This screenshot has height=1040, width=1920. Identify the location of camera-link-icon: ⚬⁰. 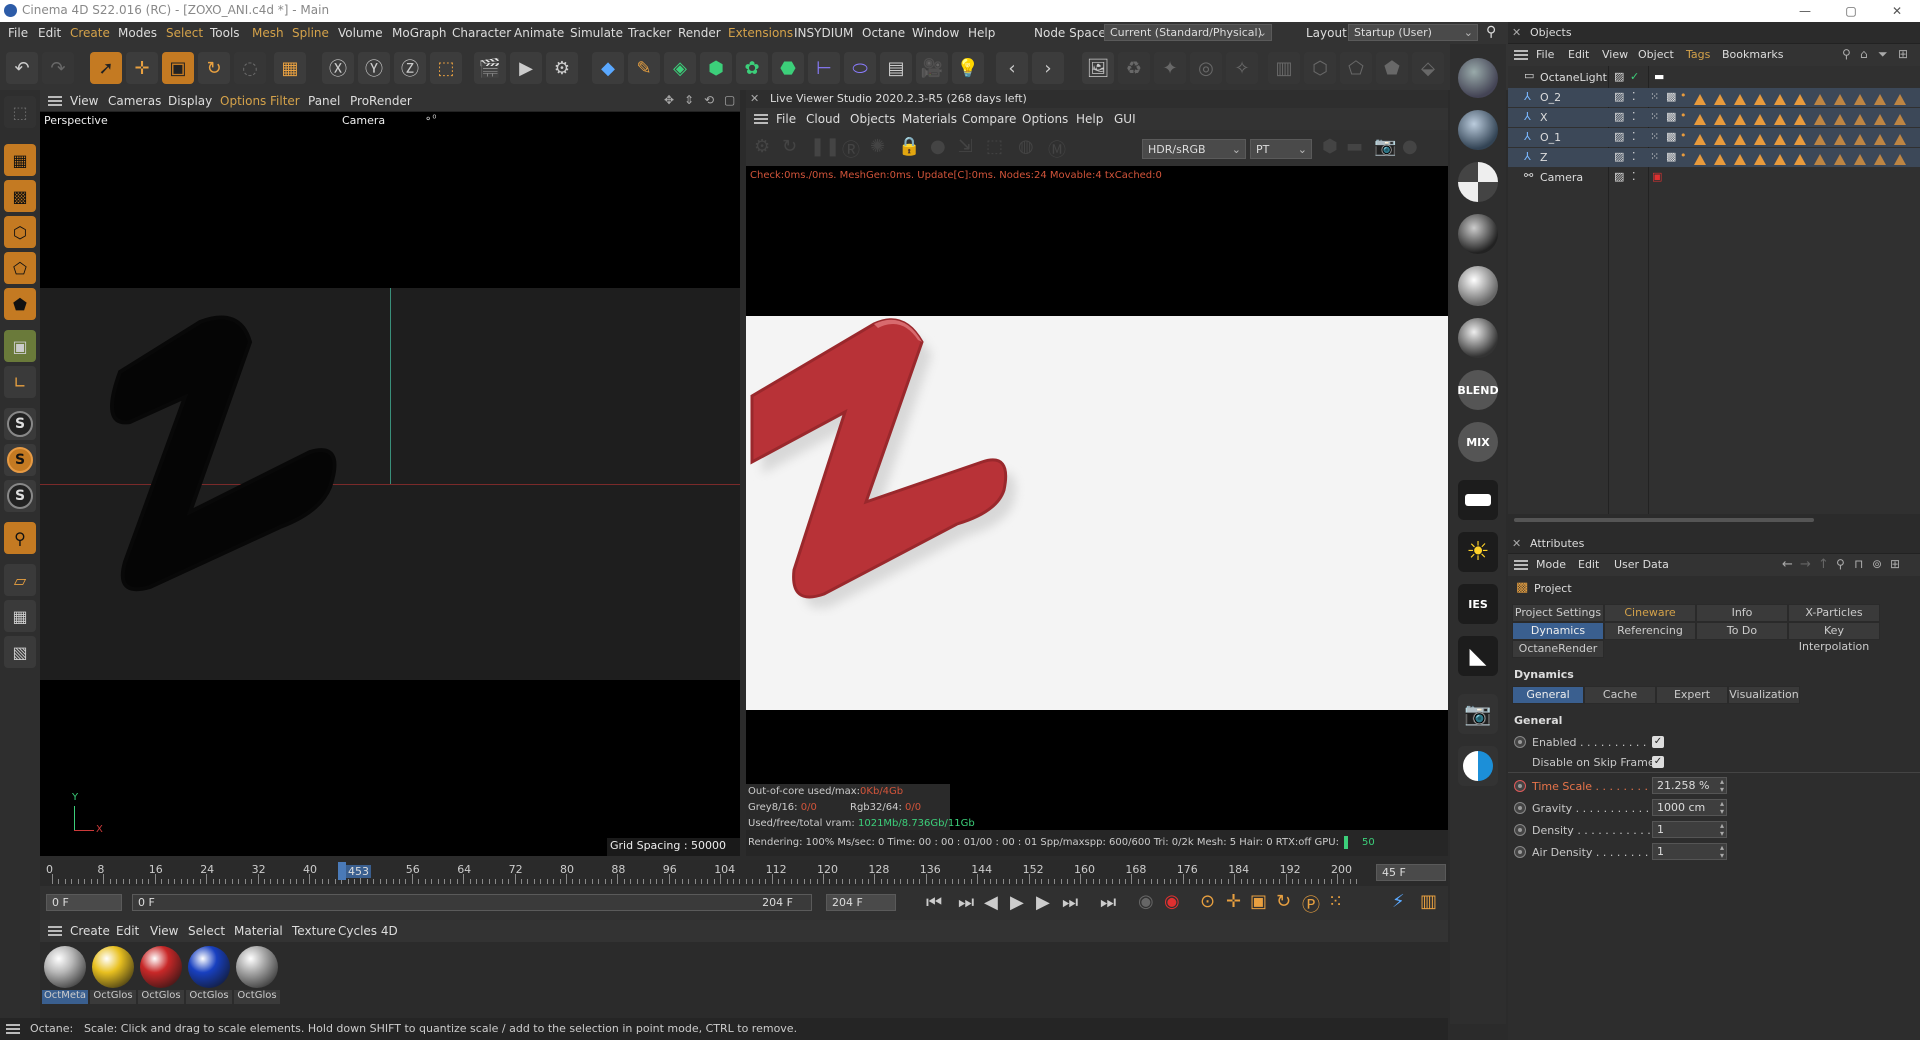
(430, 119).